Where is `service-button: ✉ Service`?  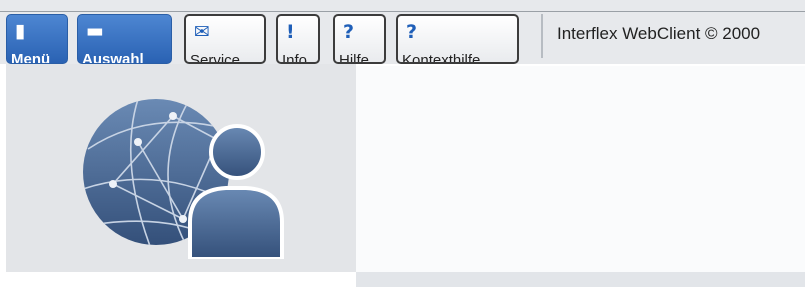 service-button: ✉ Service is located at coordinates (225, 39).